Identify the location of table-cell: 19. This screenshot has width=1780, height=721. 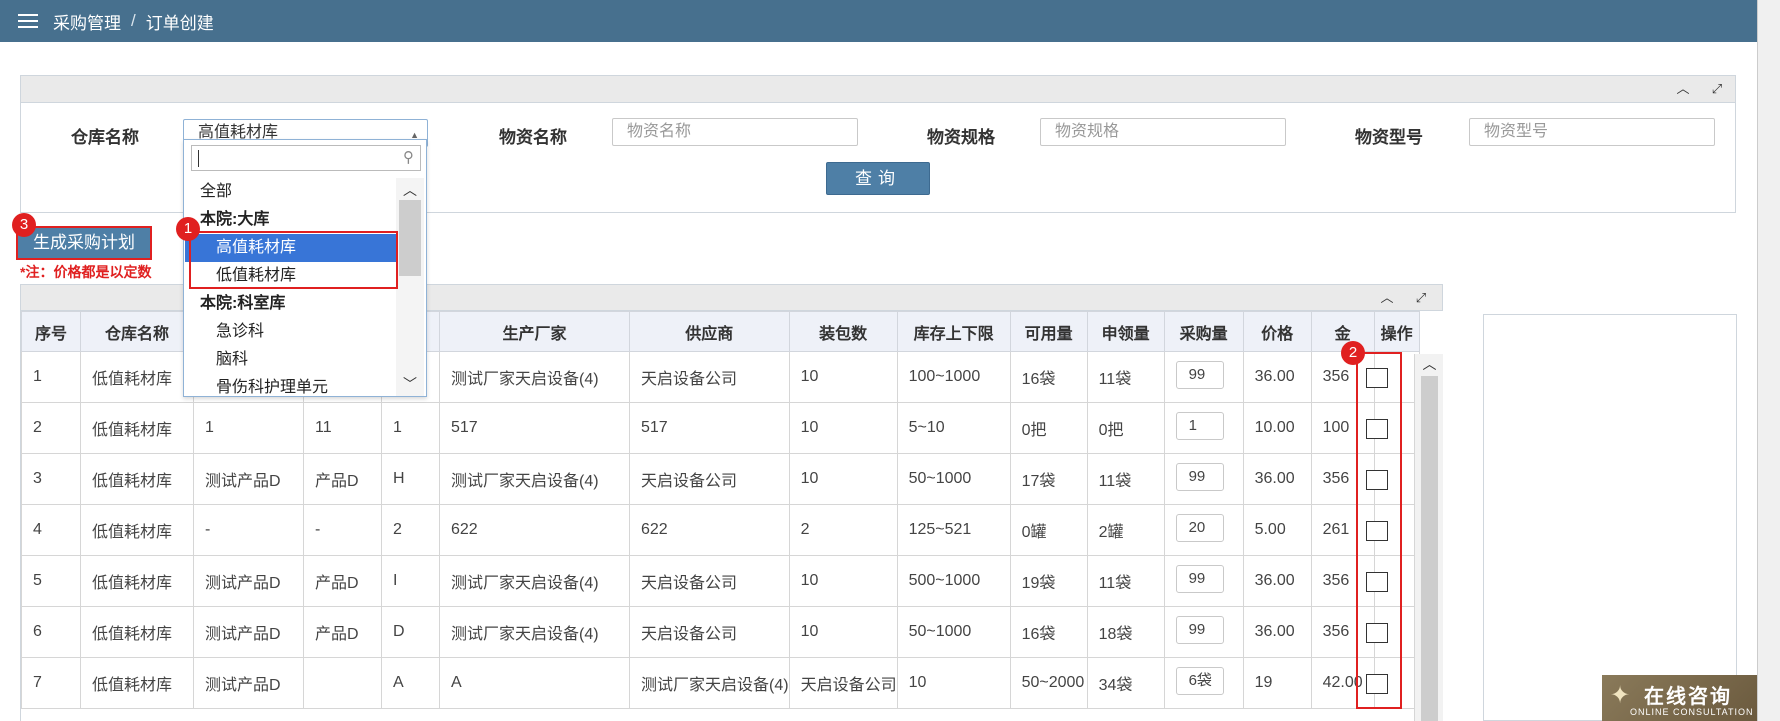
(1277, 683).